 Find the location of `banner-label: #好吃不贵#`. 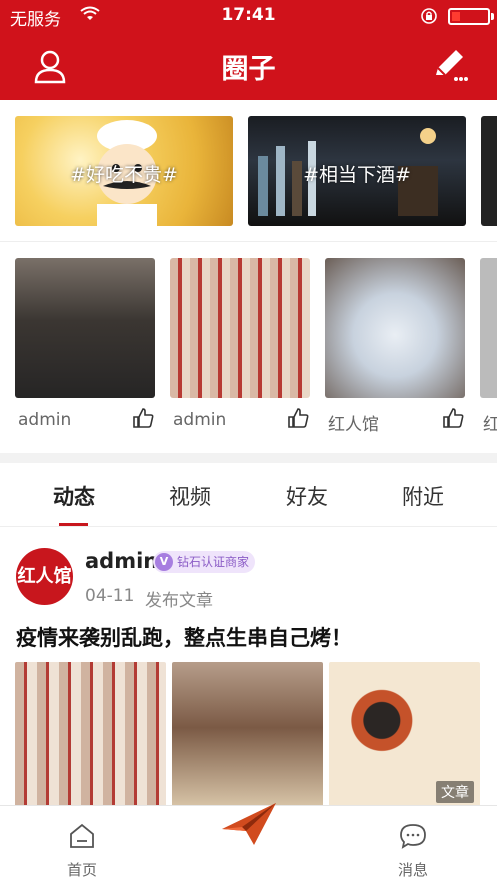

banner-label: #好吃不贵# is located at coordinates (124, 175).